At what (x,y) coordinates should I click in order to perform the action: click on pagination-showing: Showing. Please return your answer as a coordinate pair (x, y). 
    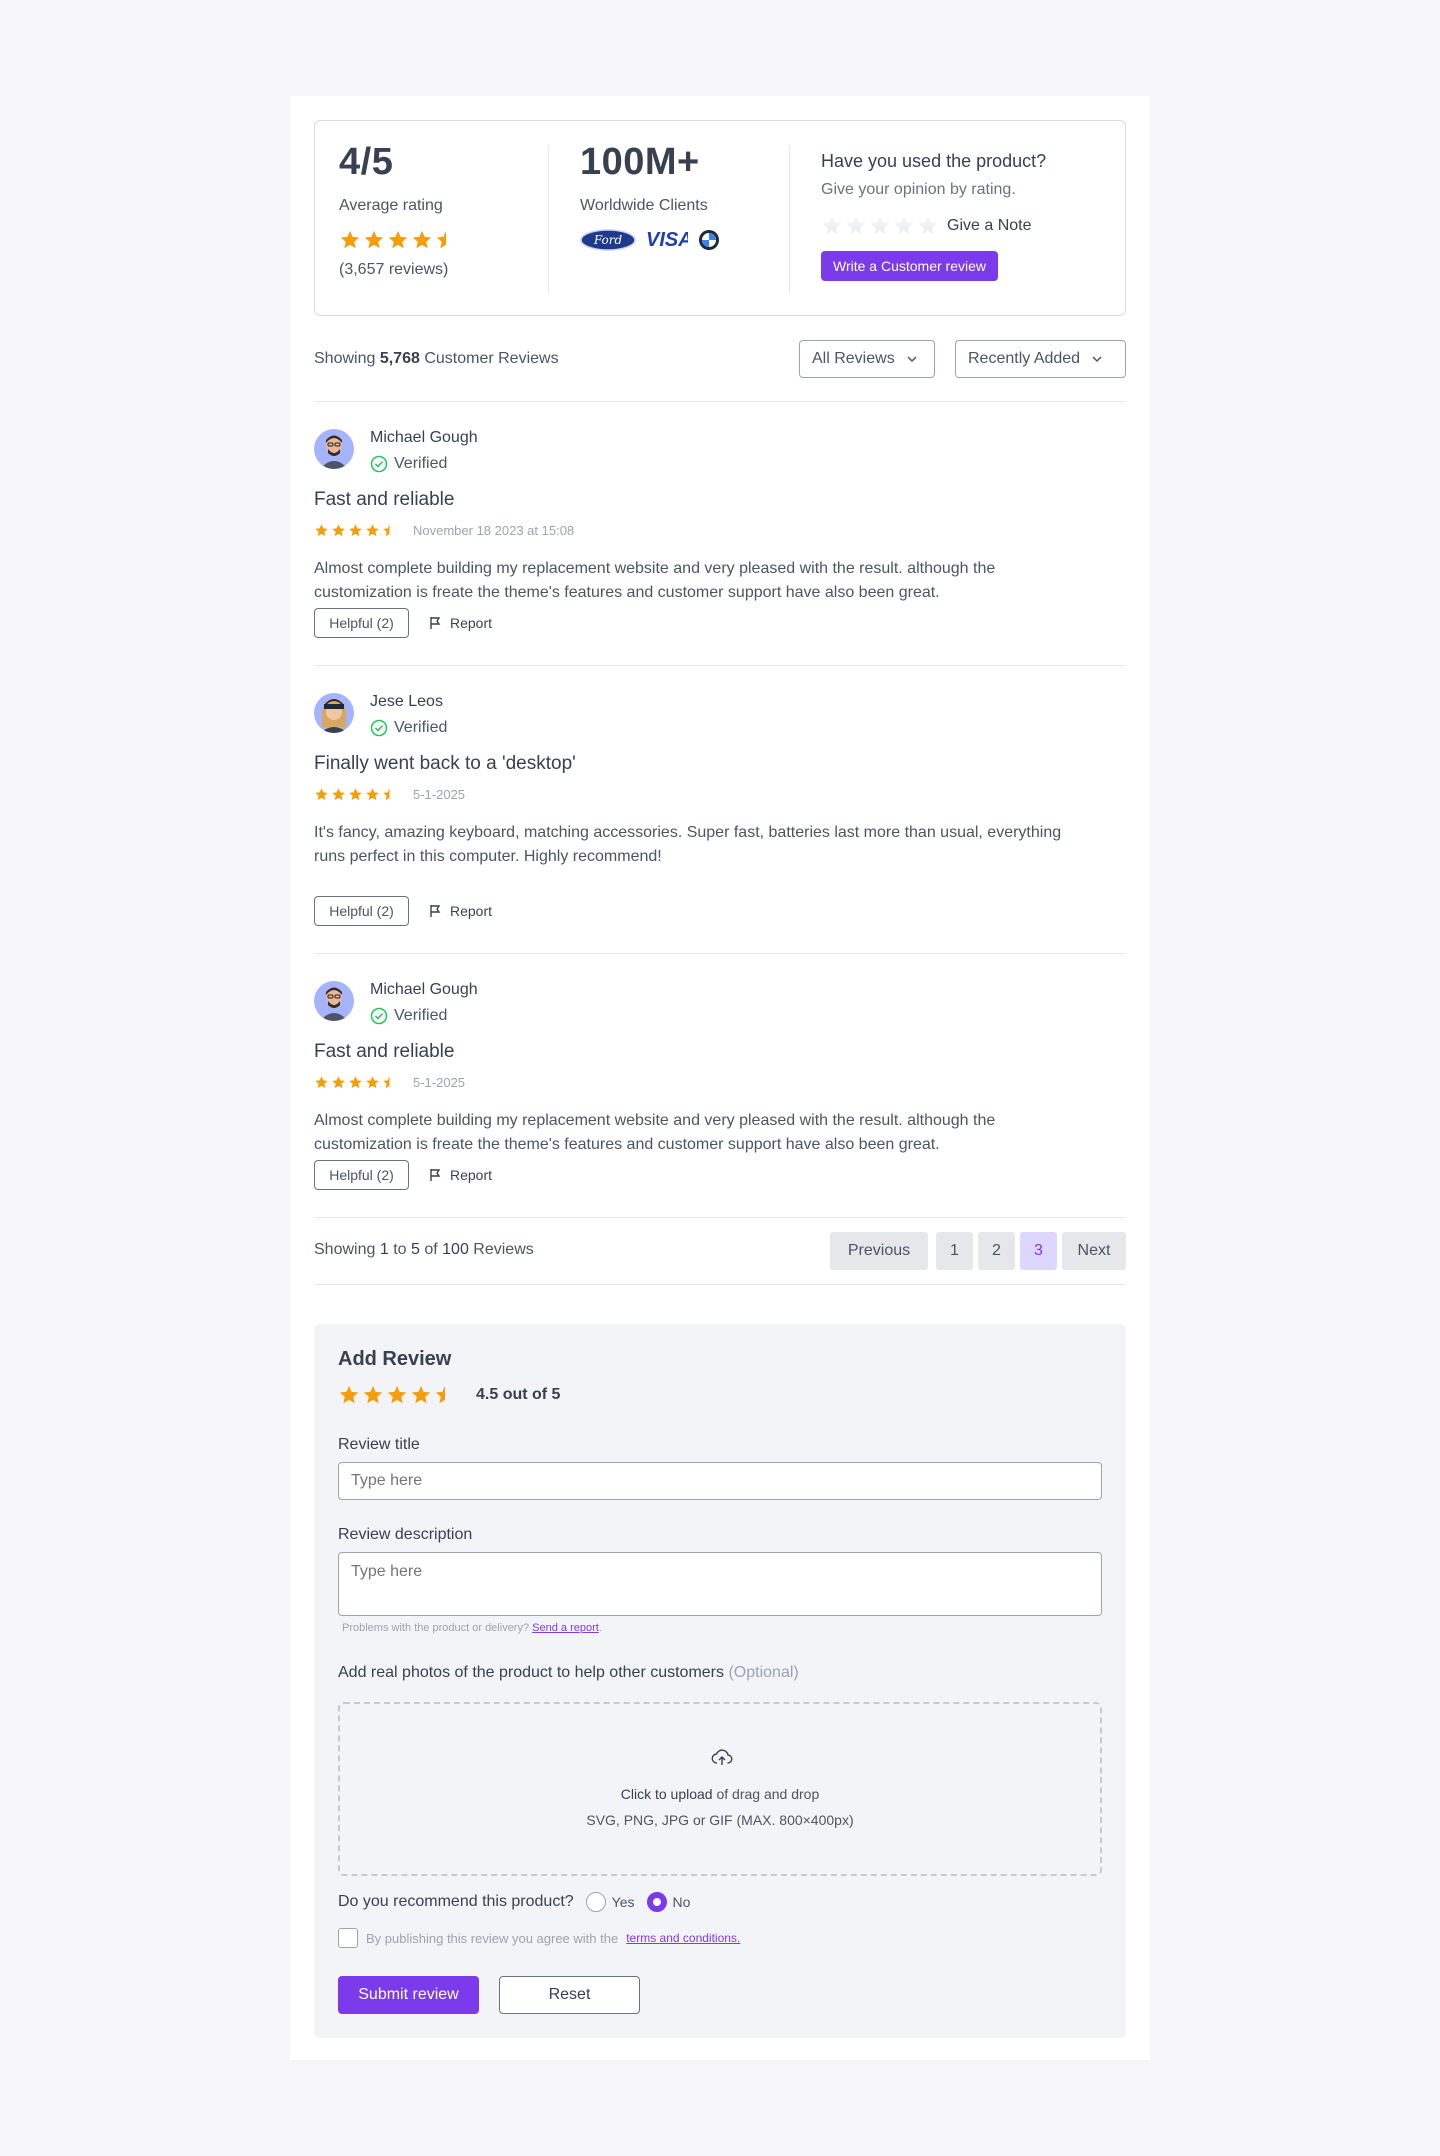
    Looking at the image, I should click on (345, 1249).